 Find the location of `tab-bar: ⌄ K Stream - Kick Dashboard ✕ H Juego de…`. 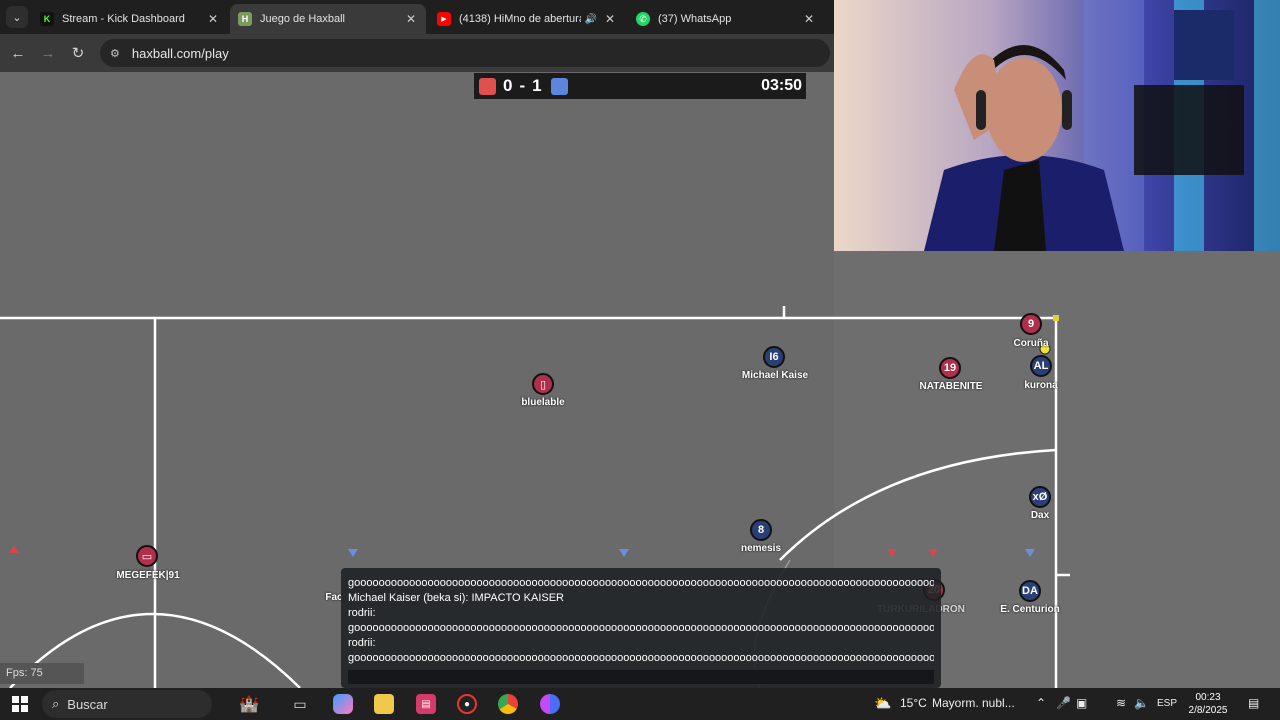

tab-bar: ⌄ K Stream - Kick Dashboard ✕ H Juego de… is located at coordinates (417, 17).